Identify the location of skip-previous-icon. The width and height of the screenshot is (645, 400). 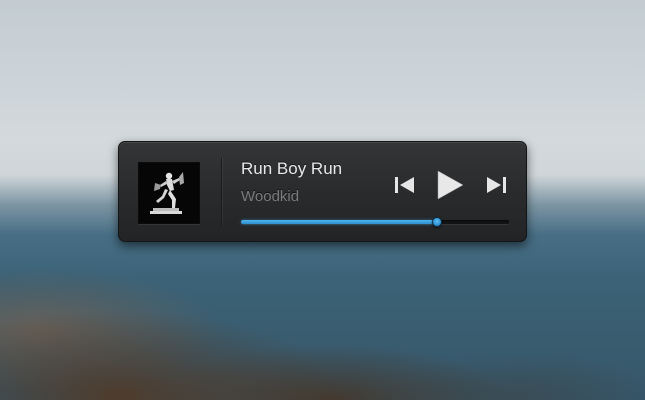
(404, 185).